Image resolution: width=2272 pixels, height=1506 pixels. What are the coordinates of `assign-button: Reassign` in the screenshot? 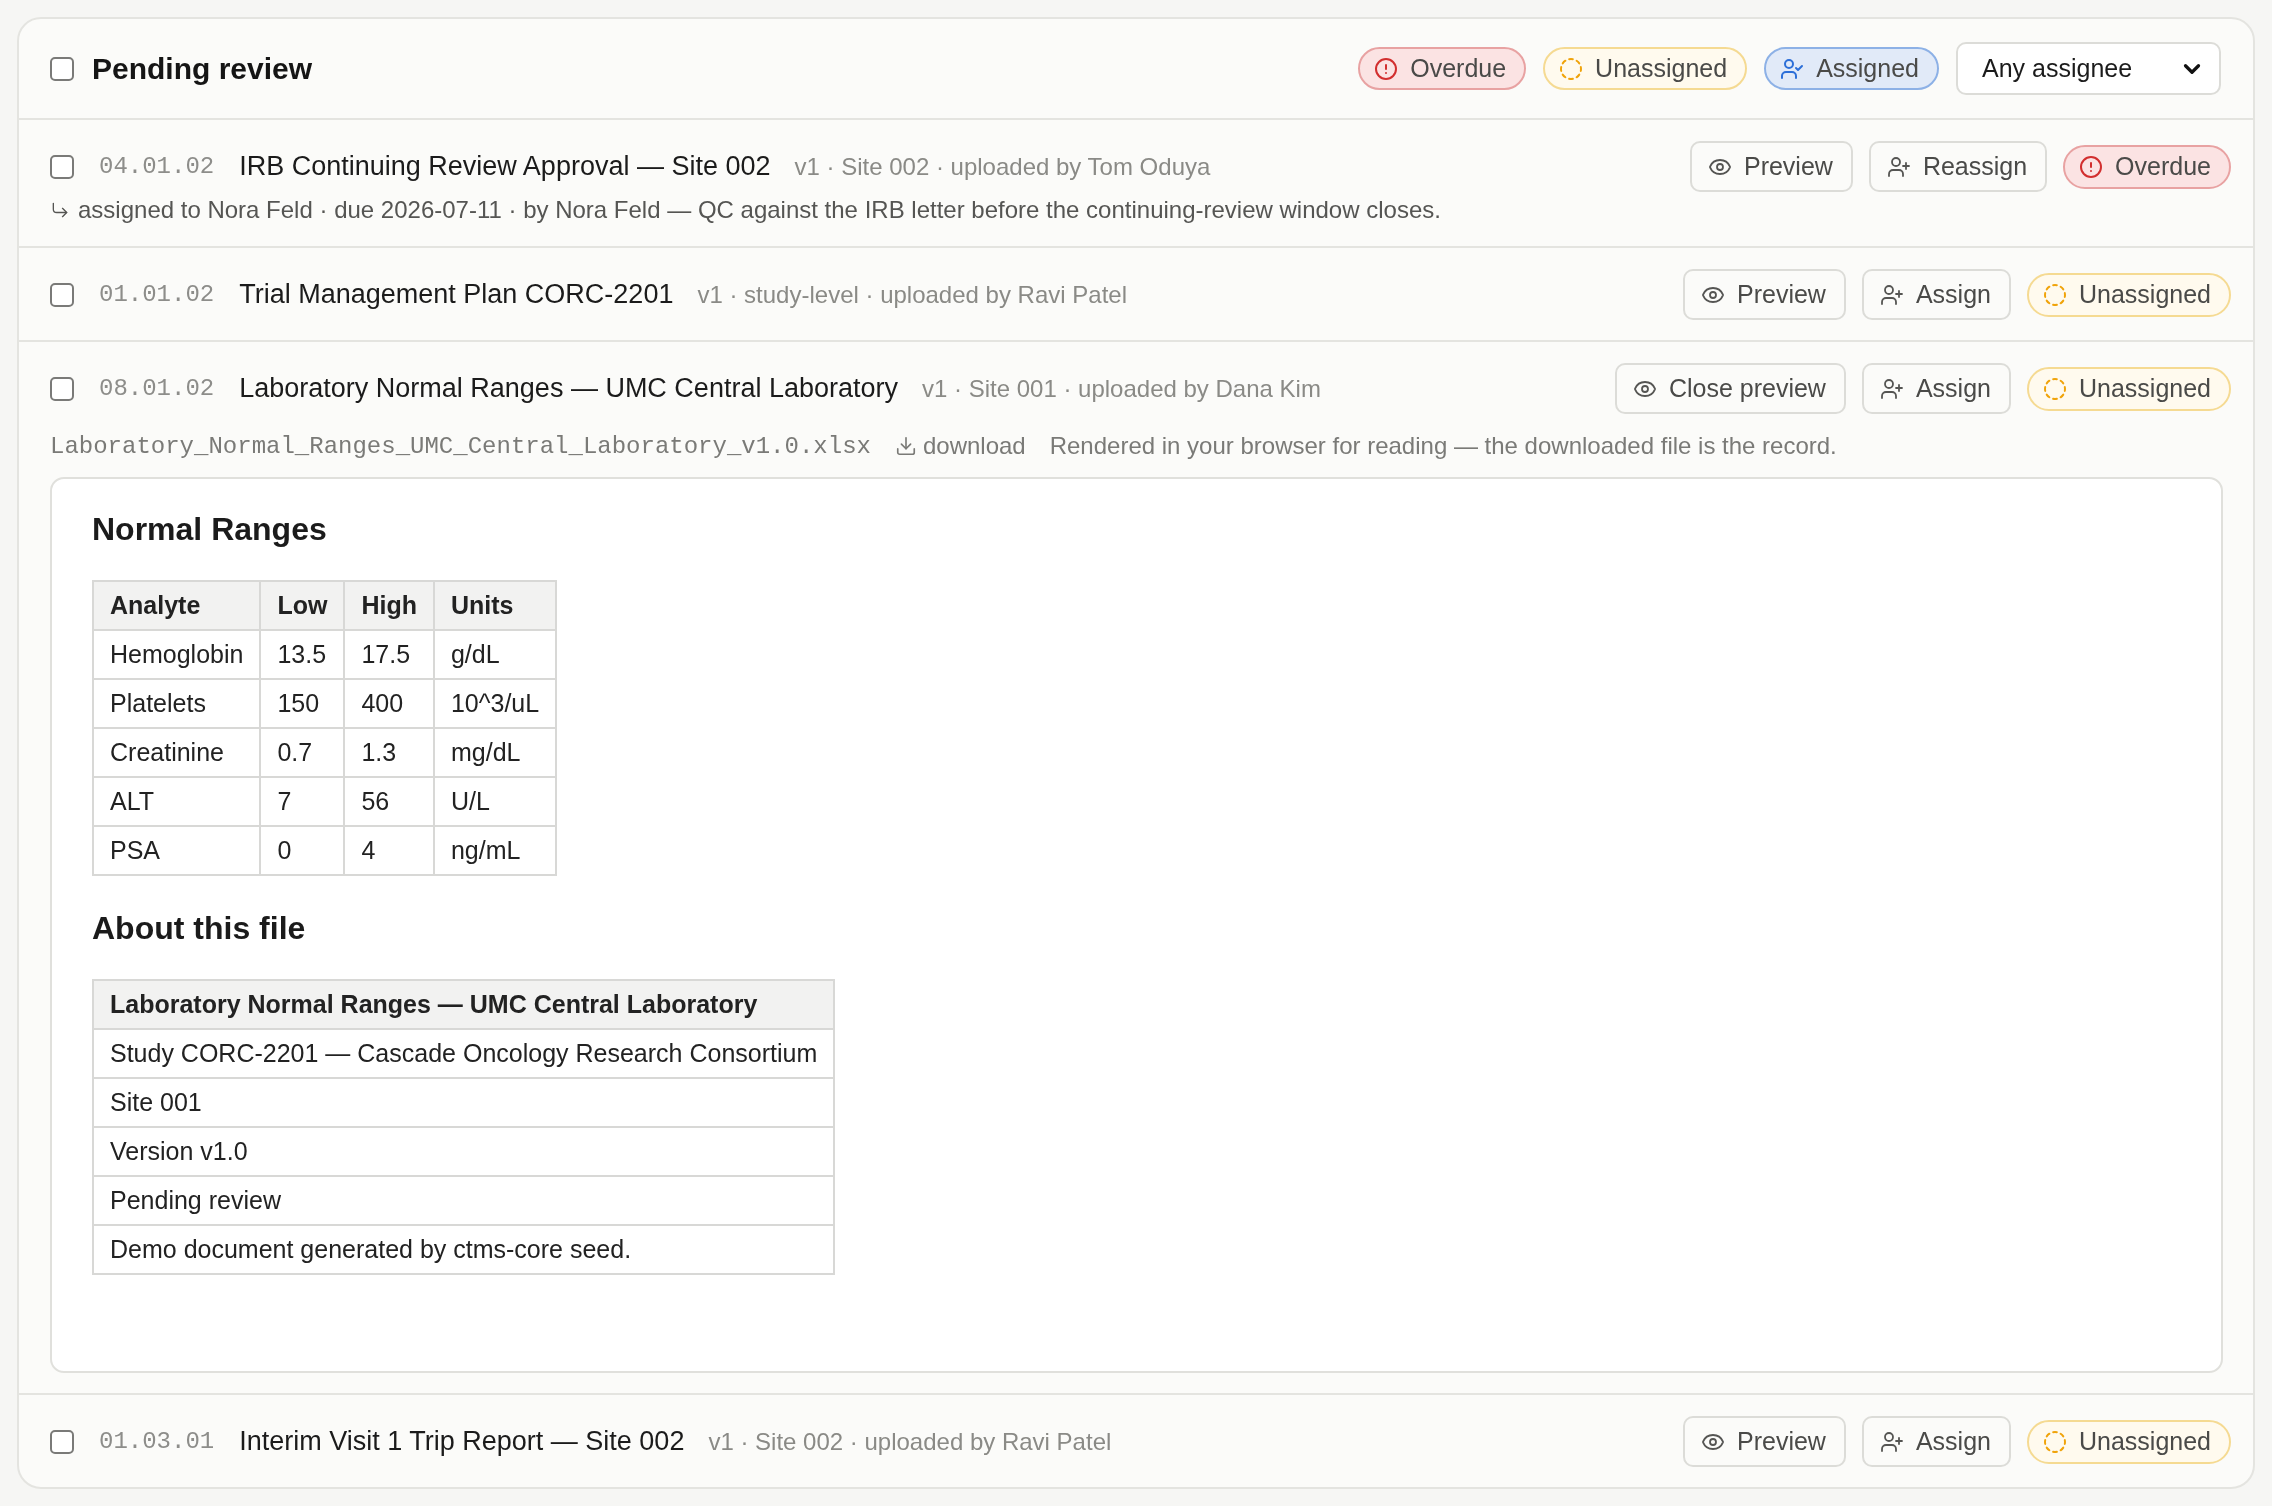 It's located at (1958, 166).